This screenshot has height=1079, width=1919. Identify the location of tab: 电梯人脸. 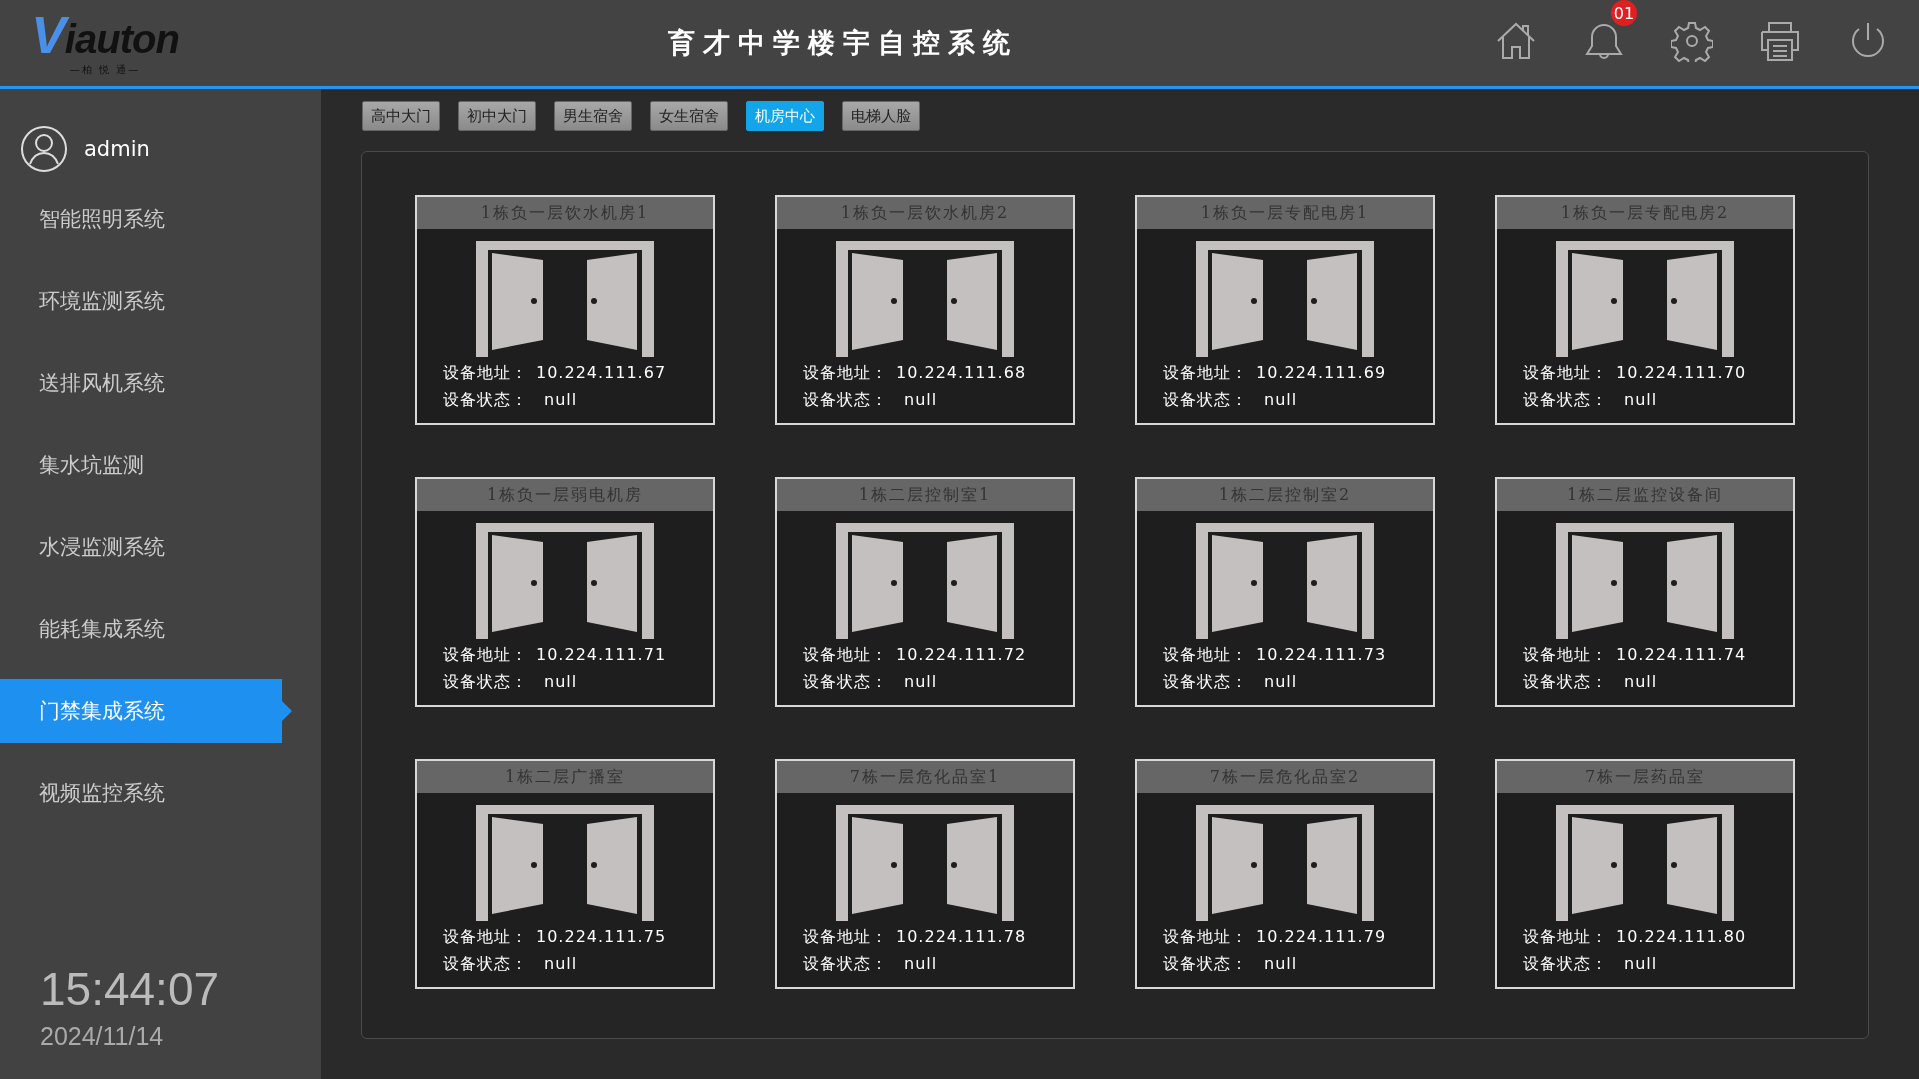
(881, 116).